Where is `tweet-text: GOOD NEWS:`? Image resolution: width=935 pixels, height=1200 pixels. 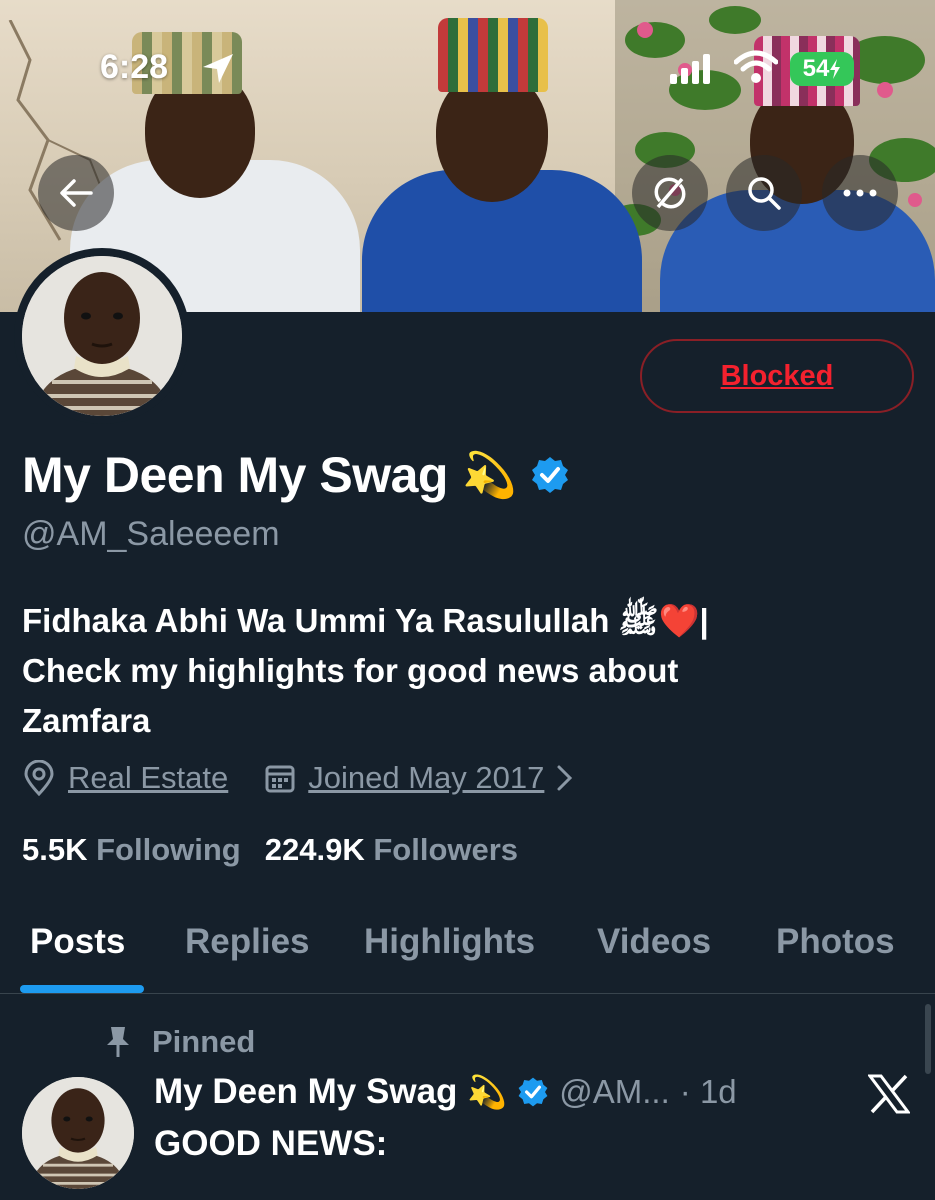
tweet-text: GOOD NEWS: is located at coordinates (271, 1143).